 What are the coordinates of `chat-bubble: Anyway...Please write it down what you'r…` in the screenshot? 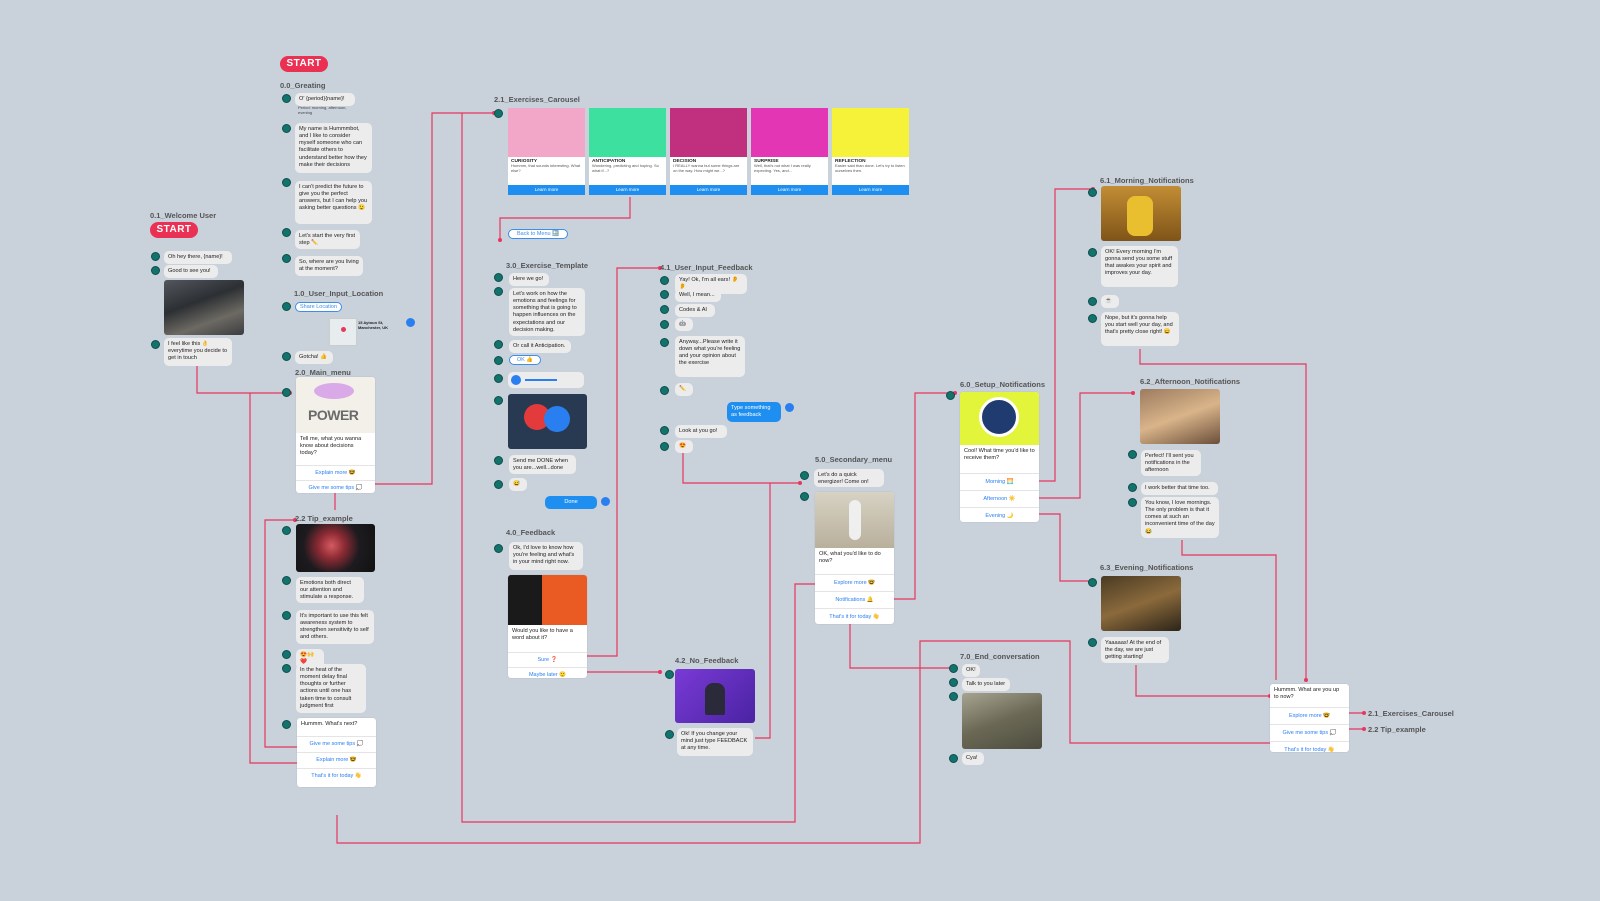 It's located at (710, 356).